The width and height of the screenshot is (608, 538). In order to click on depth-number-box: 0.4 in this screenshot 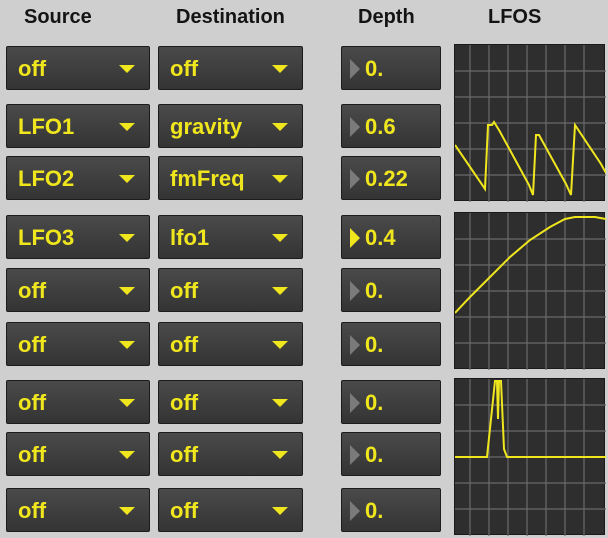, I will do `click(391, 237)`.